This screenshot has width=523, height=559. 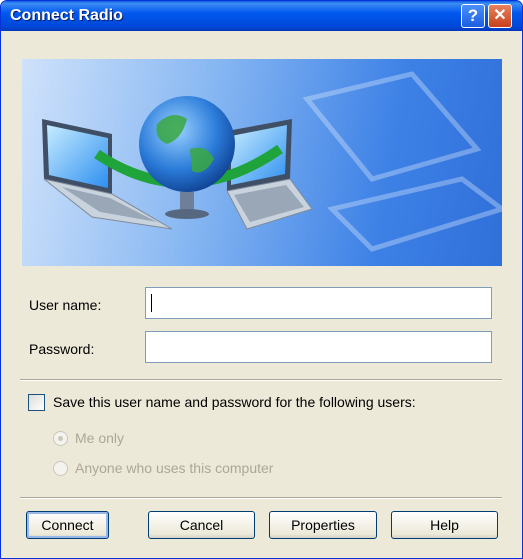 What do you see at coordinates (261, 16) in the screenshot?
I see `title-bar: Connect Radio ? ✕` at bounding box center [261, 16].